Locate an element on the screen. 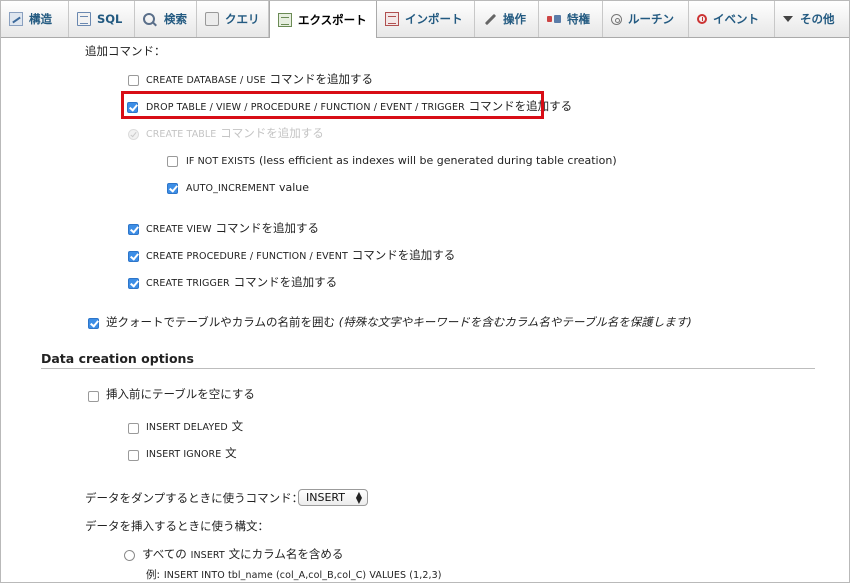  insert-delayed-sql: INSERT DELAYED is located at coordinates (187, 427).